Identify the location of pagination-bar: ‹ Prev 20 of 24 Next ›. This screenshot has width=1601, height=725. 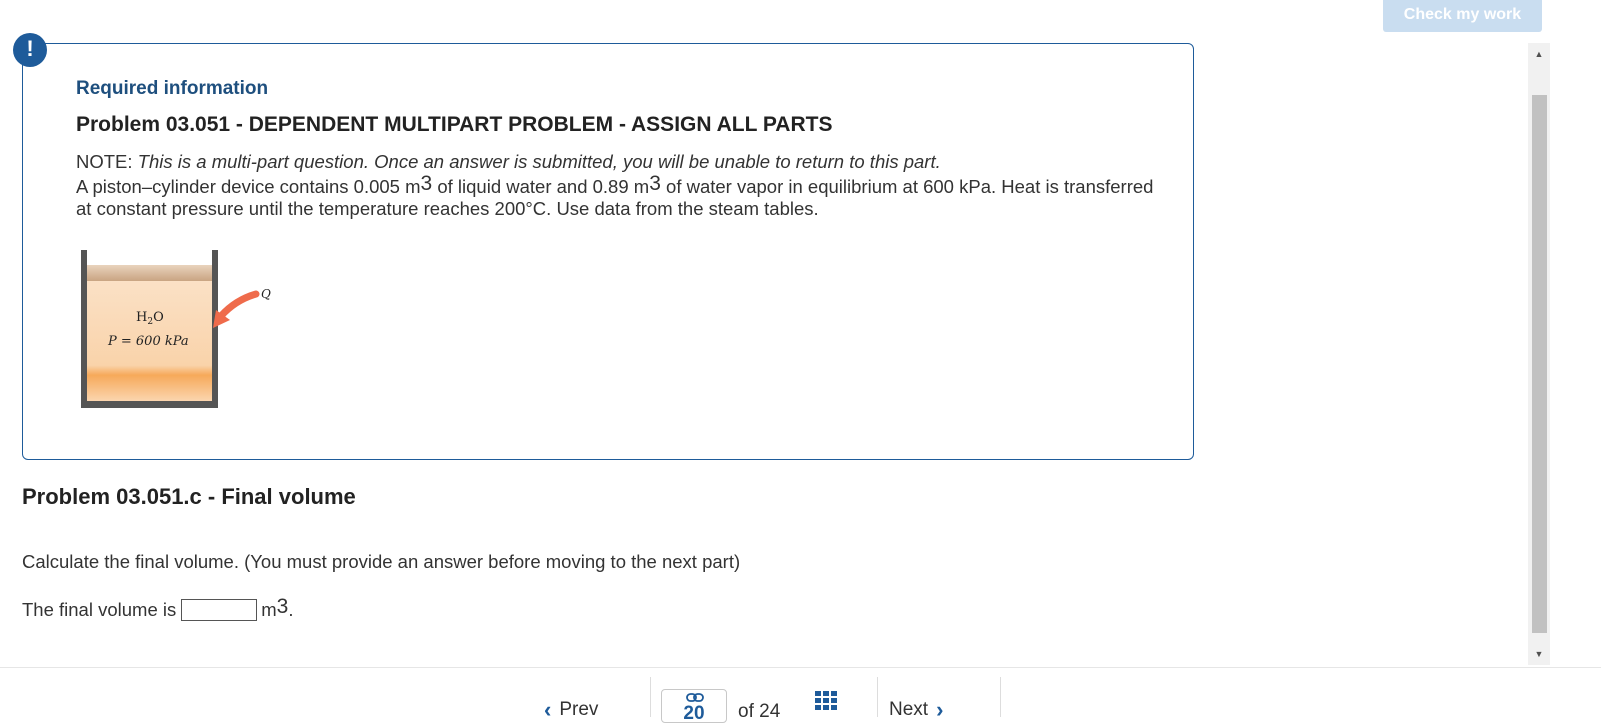
(800, 696).